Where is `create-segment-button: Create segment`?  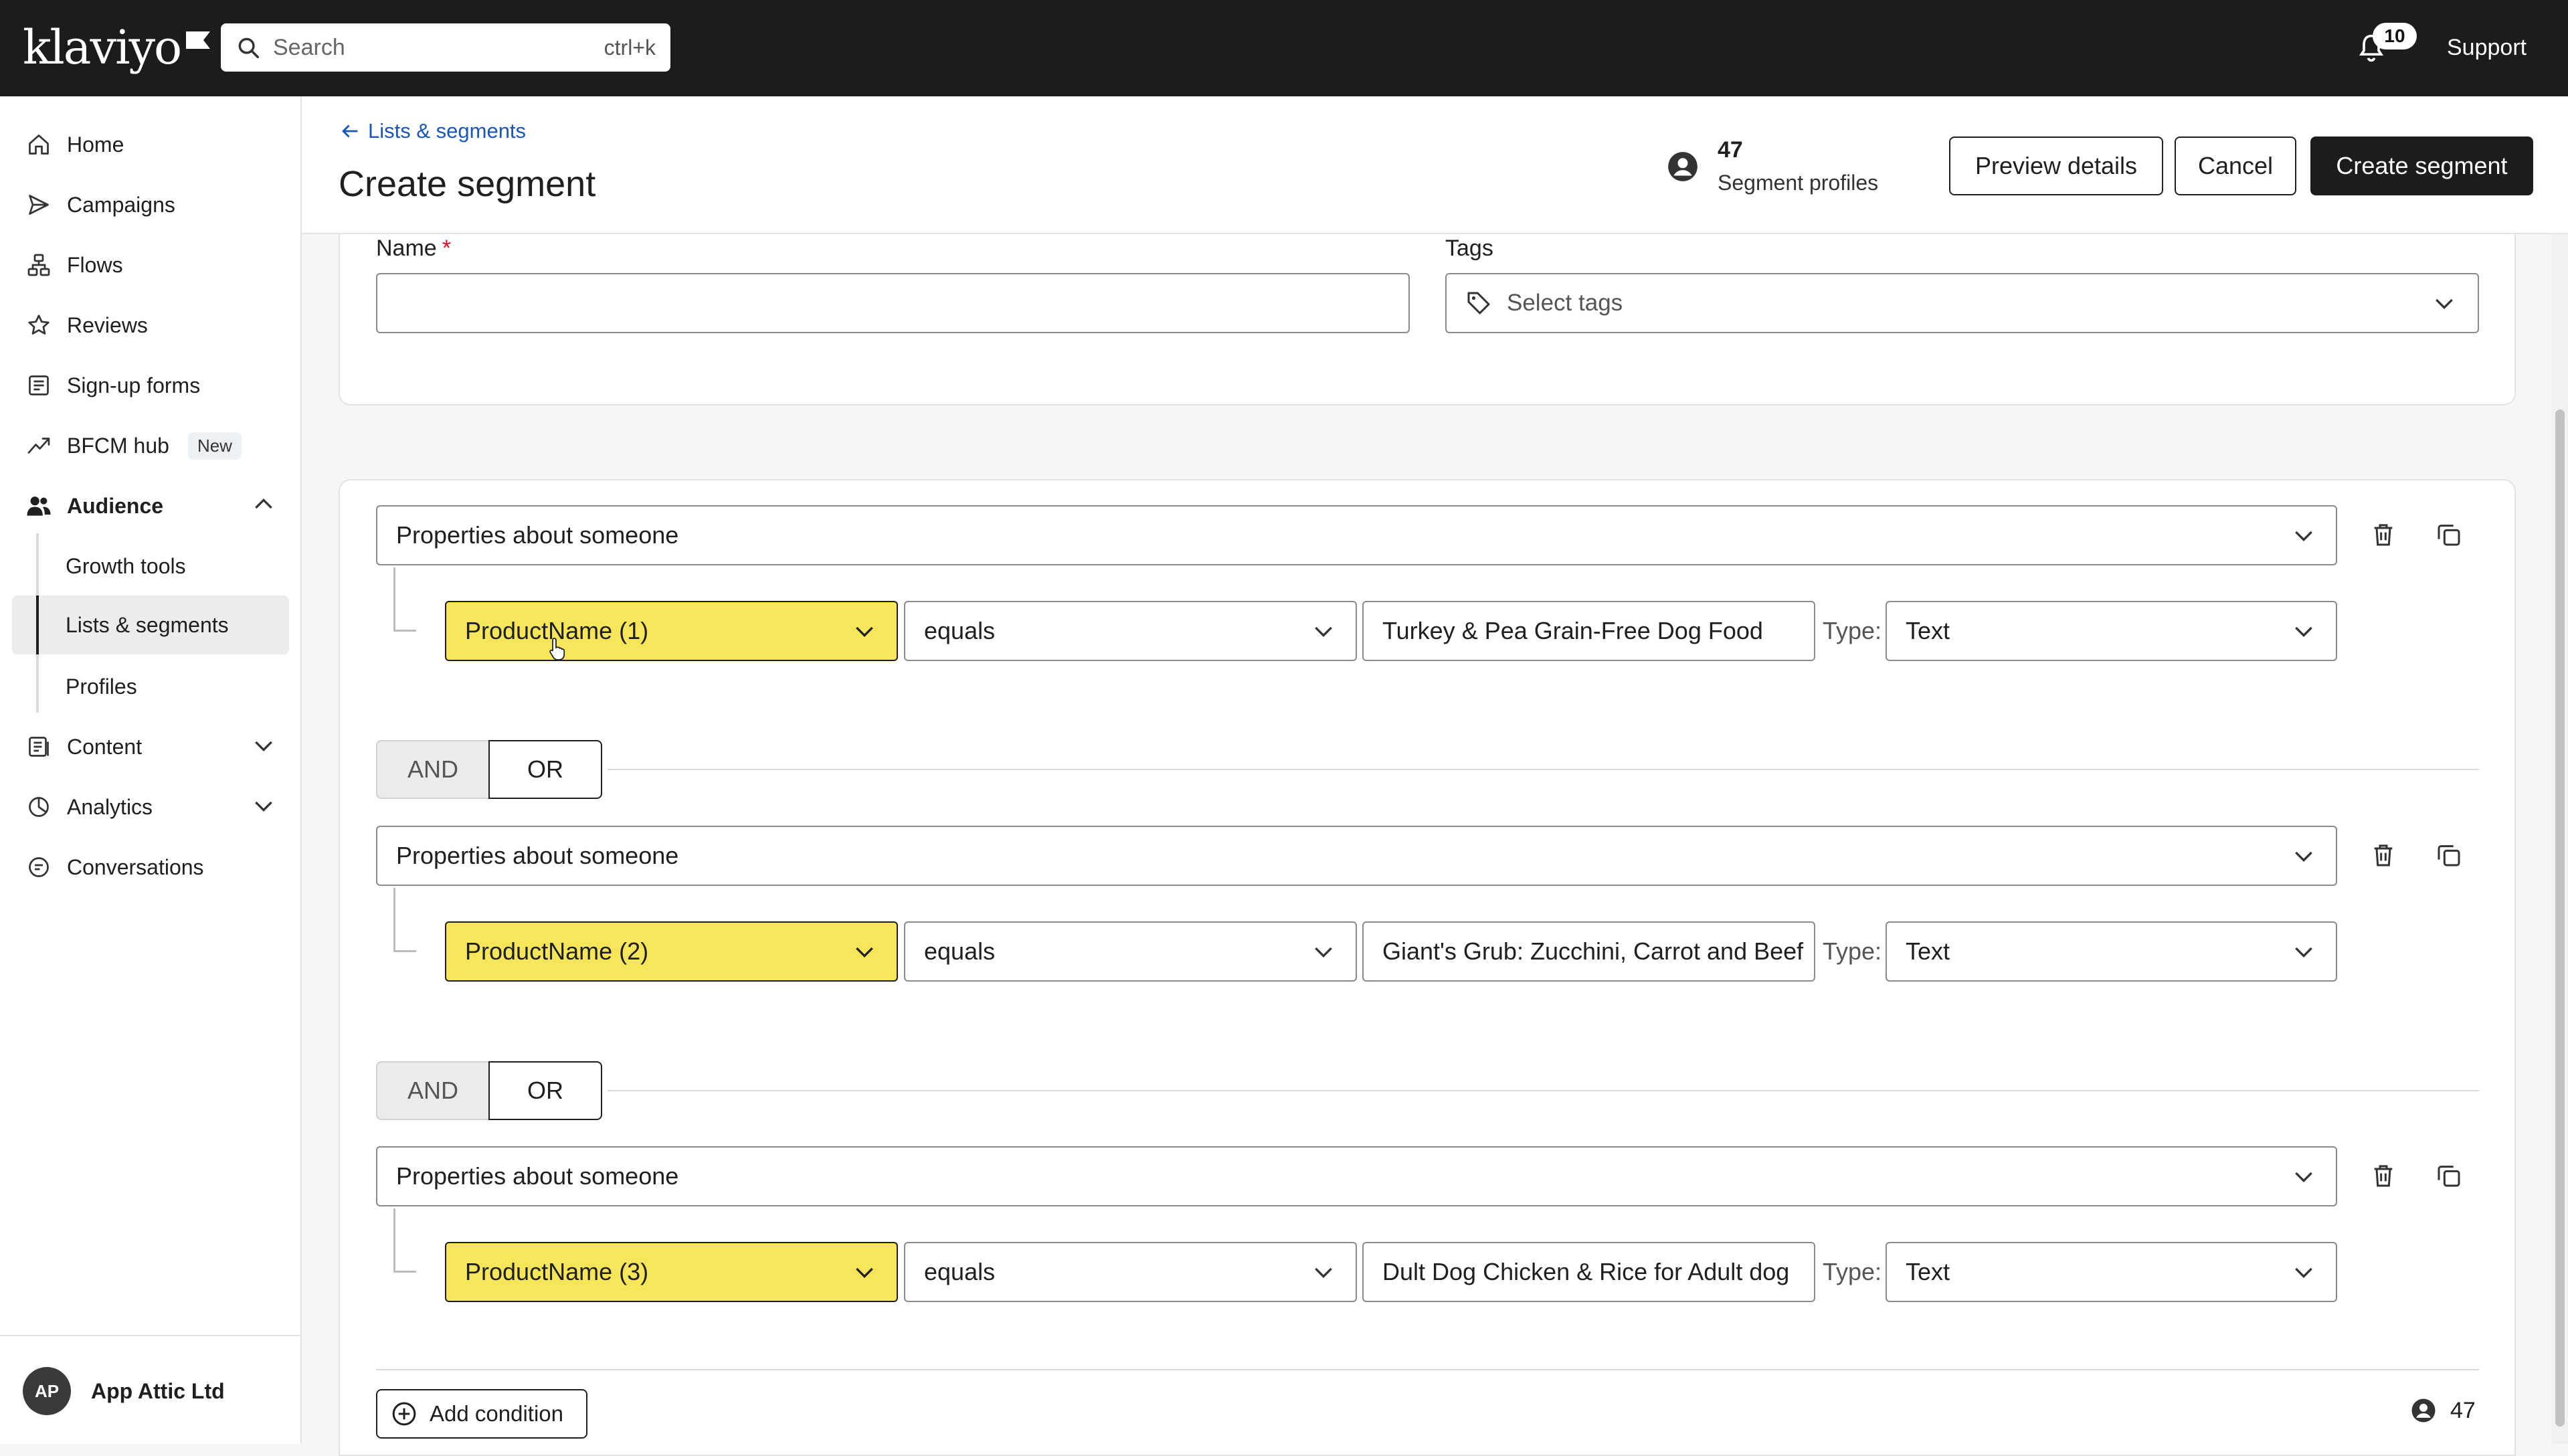
create-segment-button: Create segment is located at coordinates (2421, 165).